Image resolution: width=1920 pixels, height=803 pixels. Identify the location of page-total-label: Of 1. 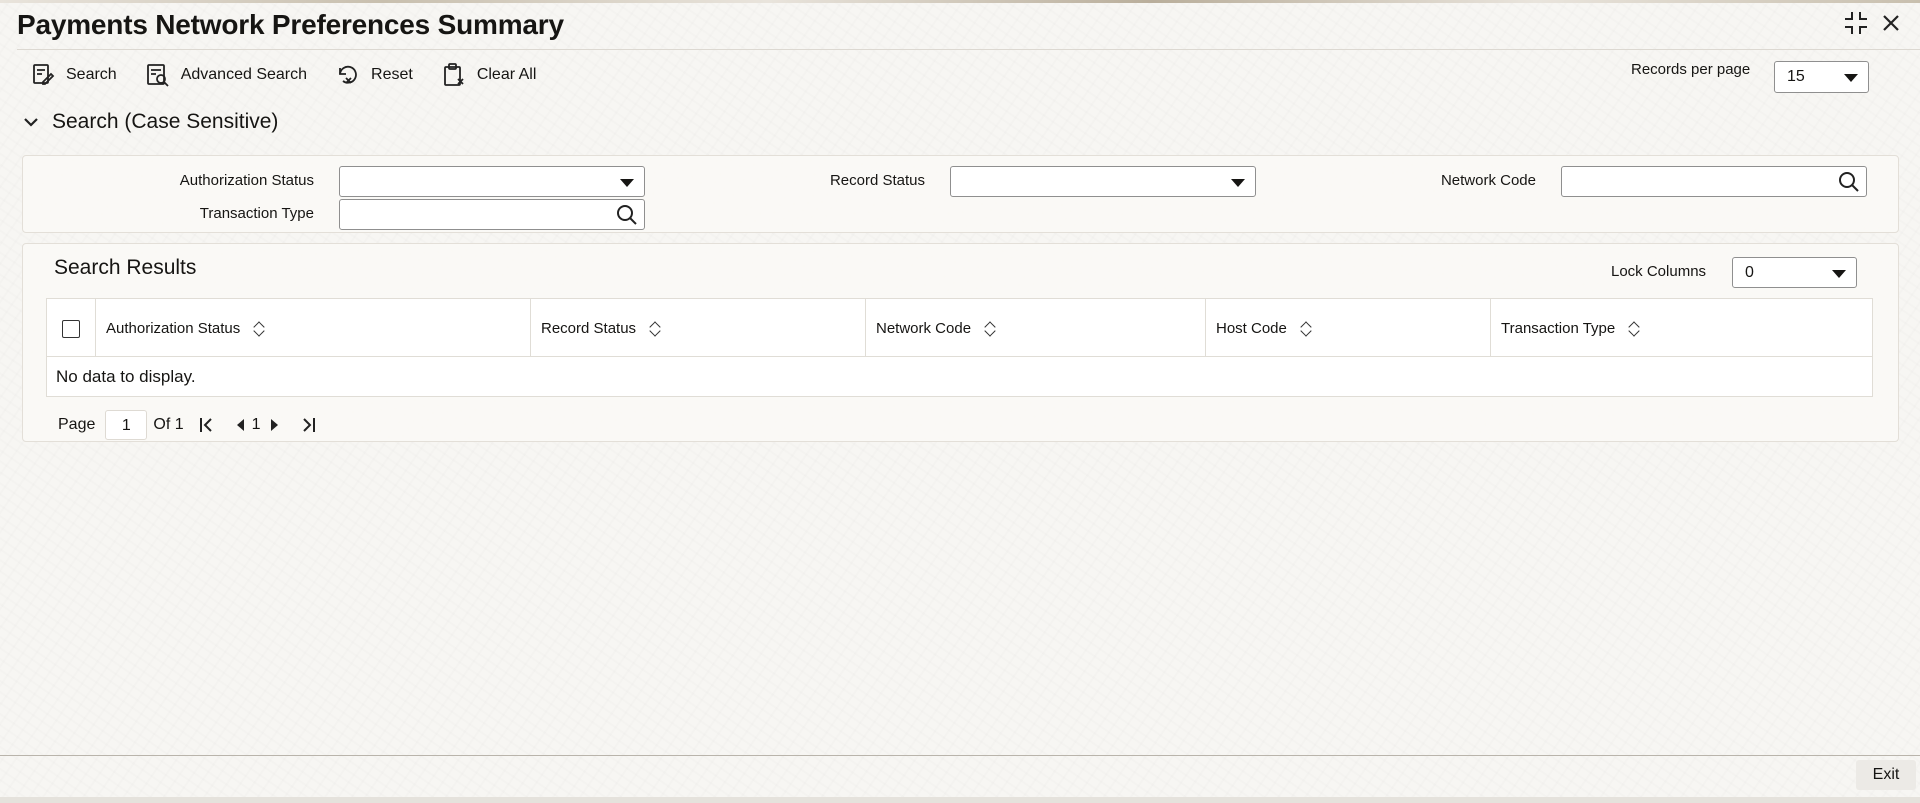
(168, 424).